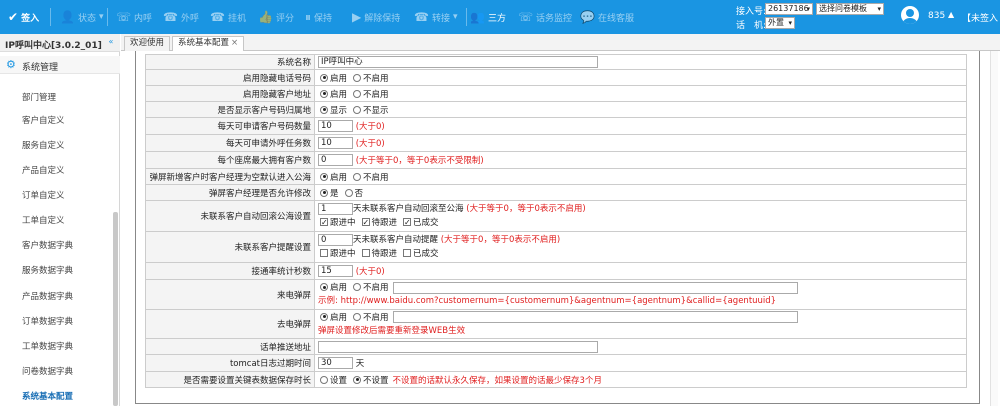  What do you see at coordinates (324, 93) in the screenshot?
I see `hide-addr-enable-radio` at bounding box center [324, 93].